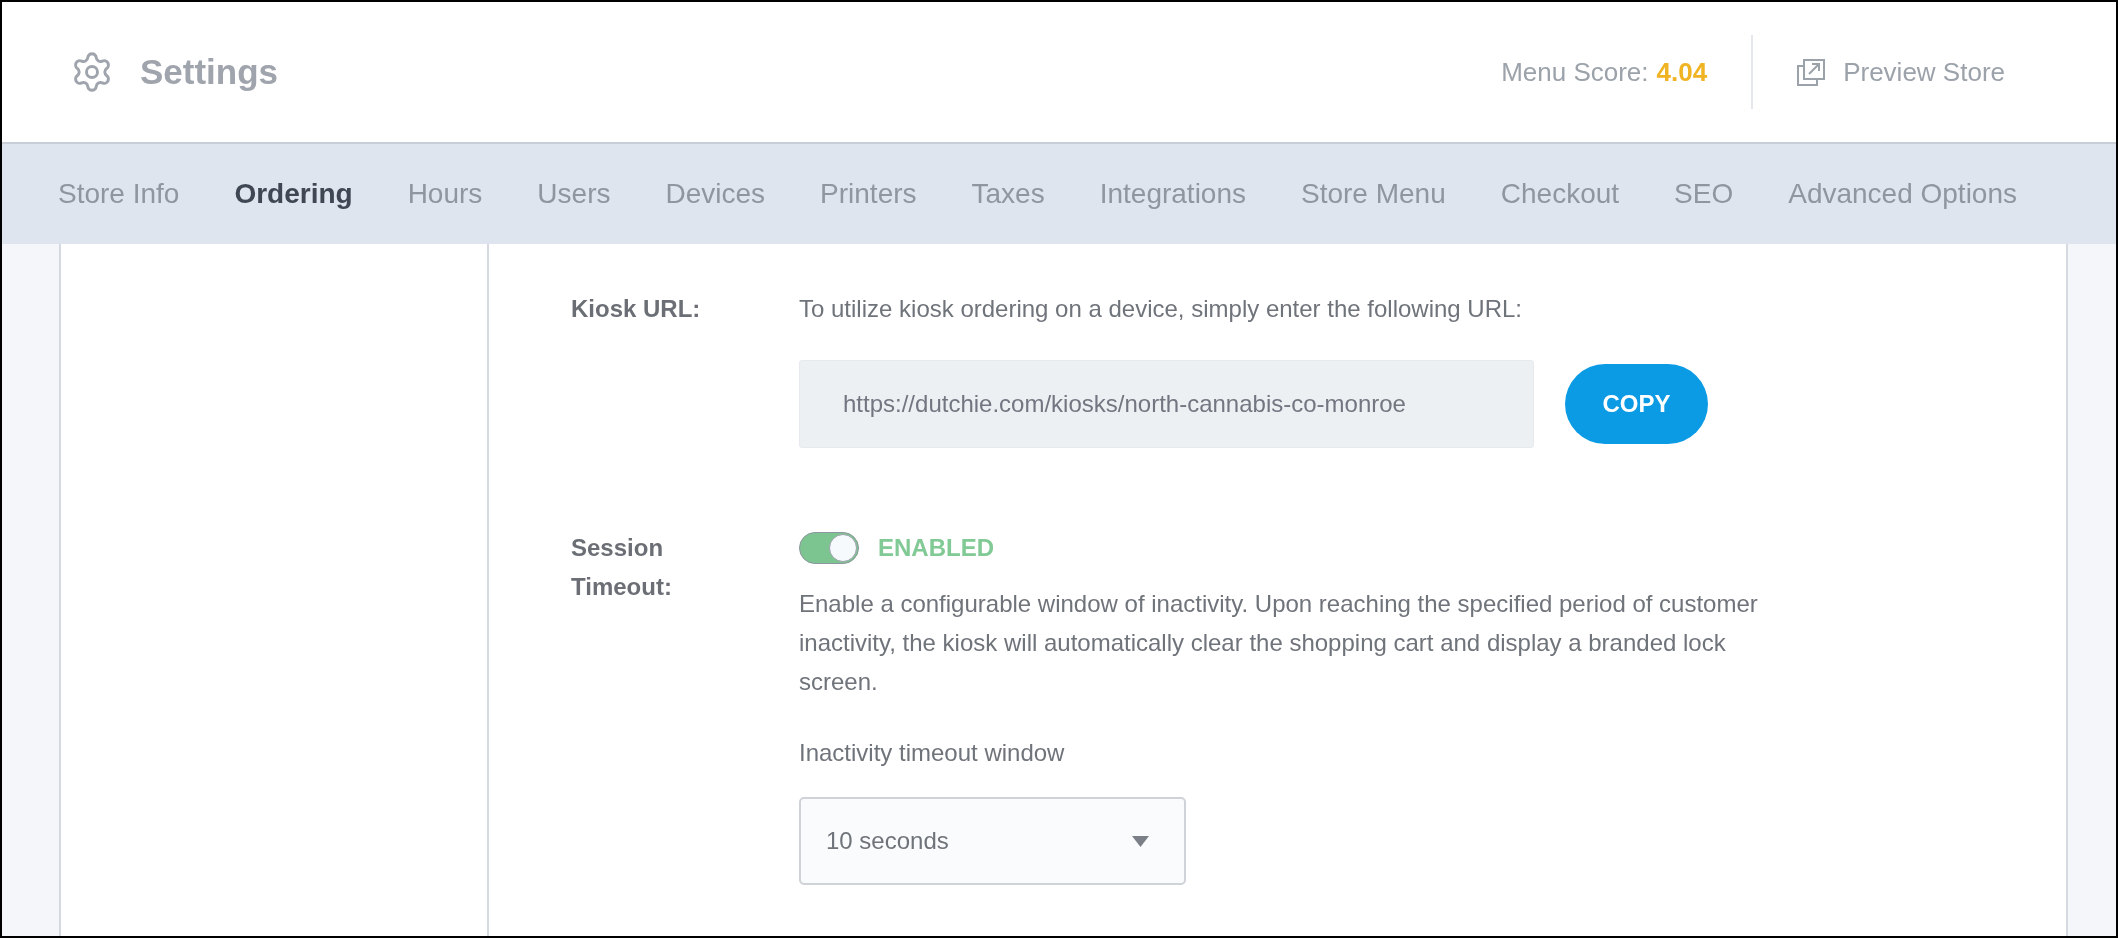 The height and width of the screenshot is (938, 2118). Describe the element at coordinates (829, 547) in the screenshot. I see `toggle-switch` at that location.